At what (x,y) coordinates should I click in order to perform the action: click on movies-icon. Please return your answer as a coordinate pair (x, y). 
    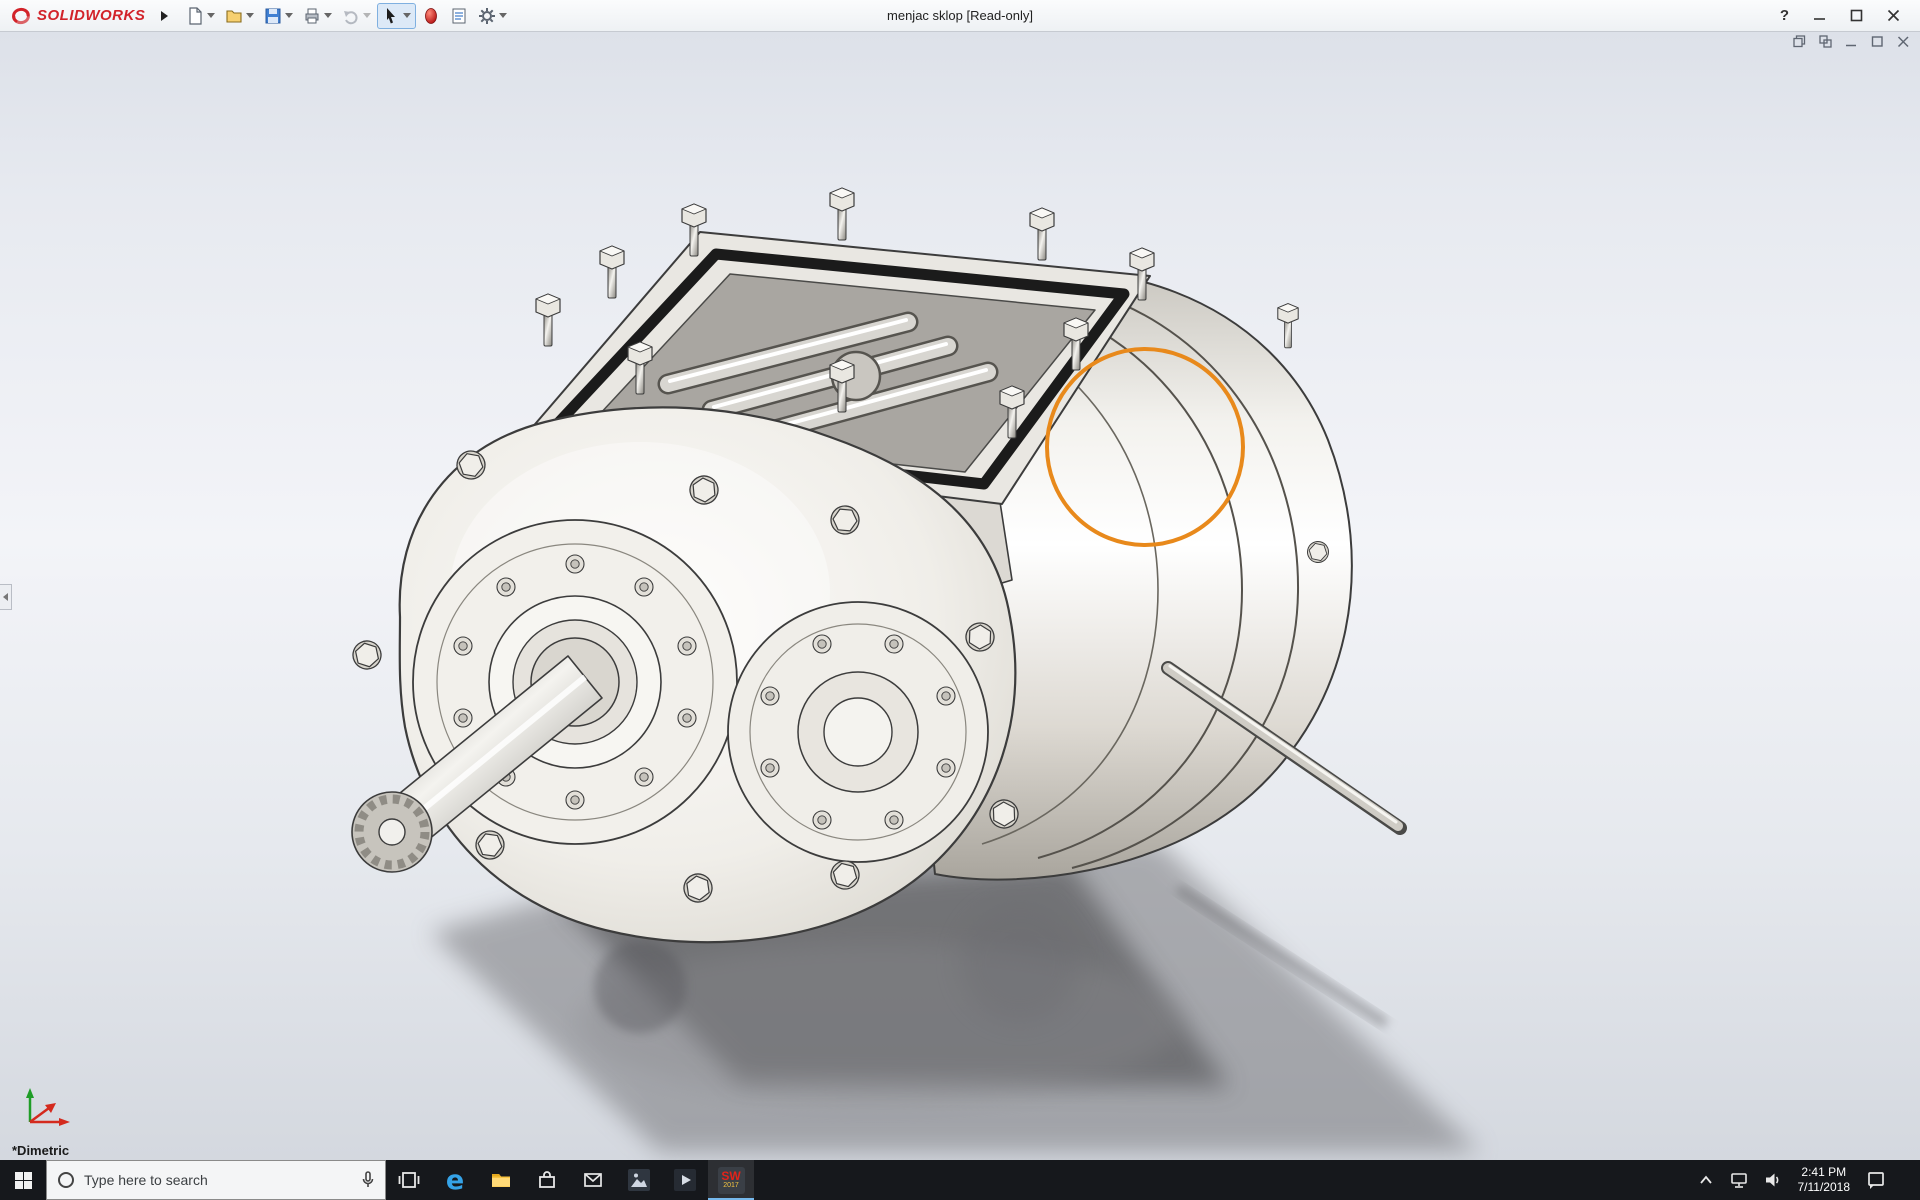
    Looking at the image, I should click on (685, 1180).